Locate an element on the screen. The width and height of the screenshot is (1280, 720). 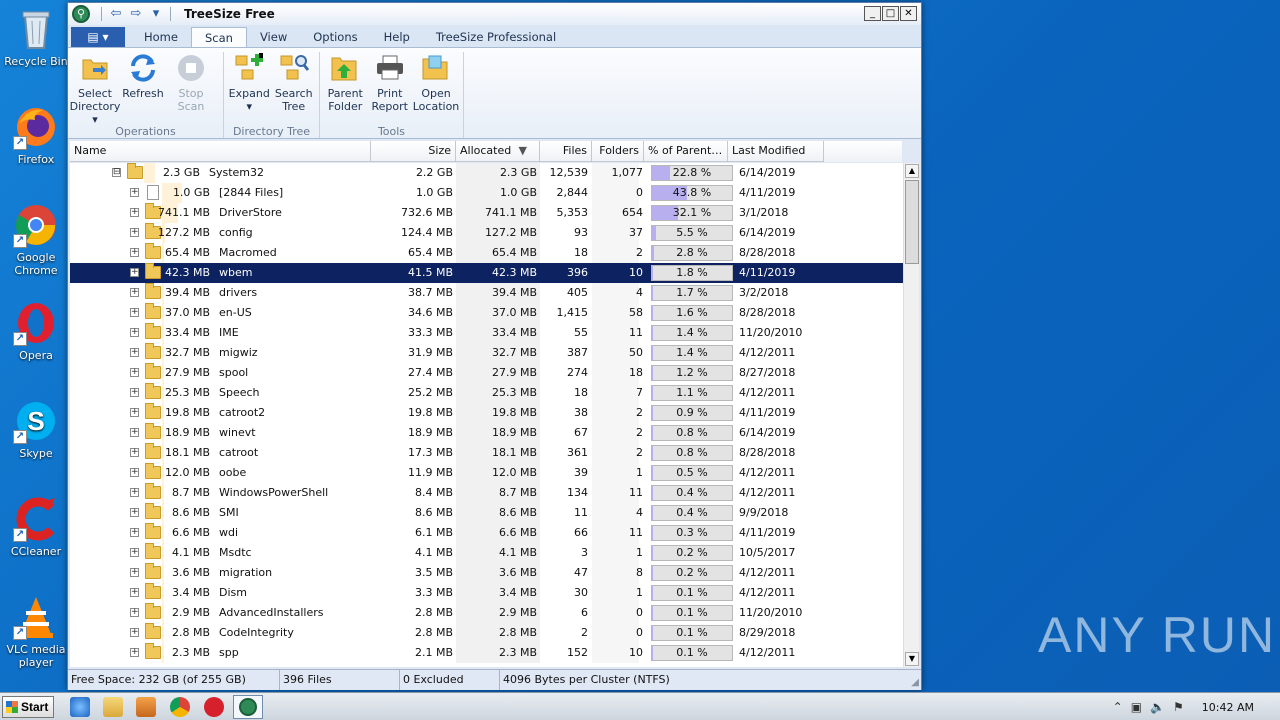
open-location-button: Open Location is located at coordinates (436, 88).